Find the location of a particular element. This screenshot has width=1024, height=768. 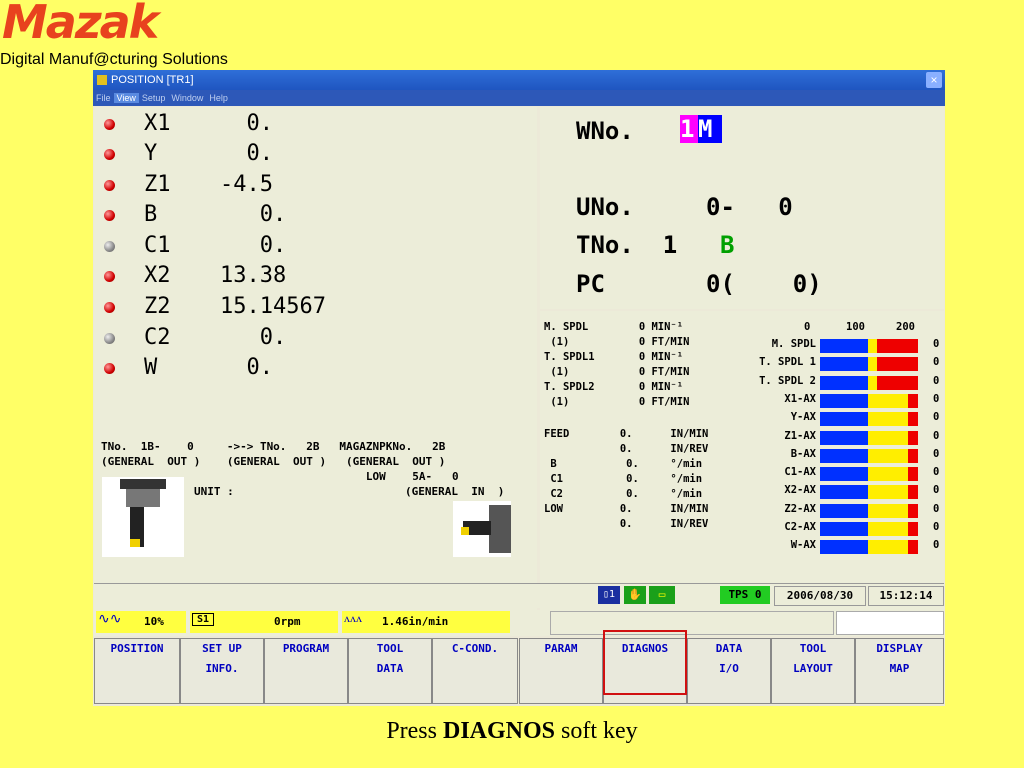

spindle-line: (1) 0 FT/MIN is located at coordinates (617, 402).